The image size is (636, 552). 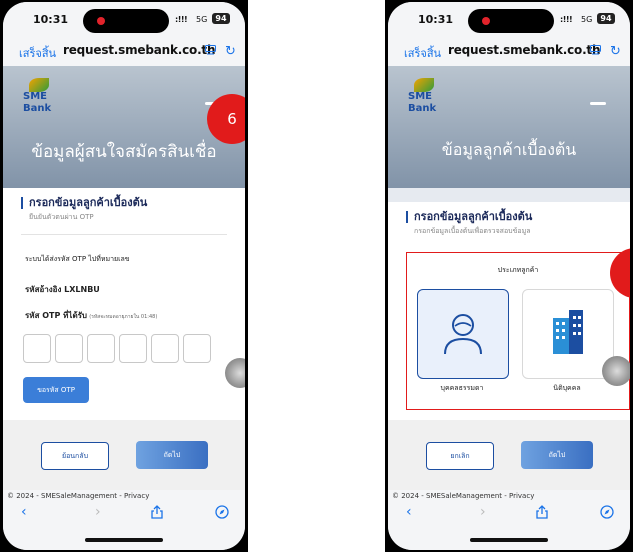 What do you see at coordinates (123, 317) in the screenshot?
I see `otp-expiry: (รหัสจะหมดอายุภายใน 01:48)` at bounding box center [123, 317].